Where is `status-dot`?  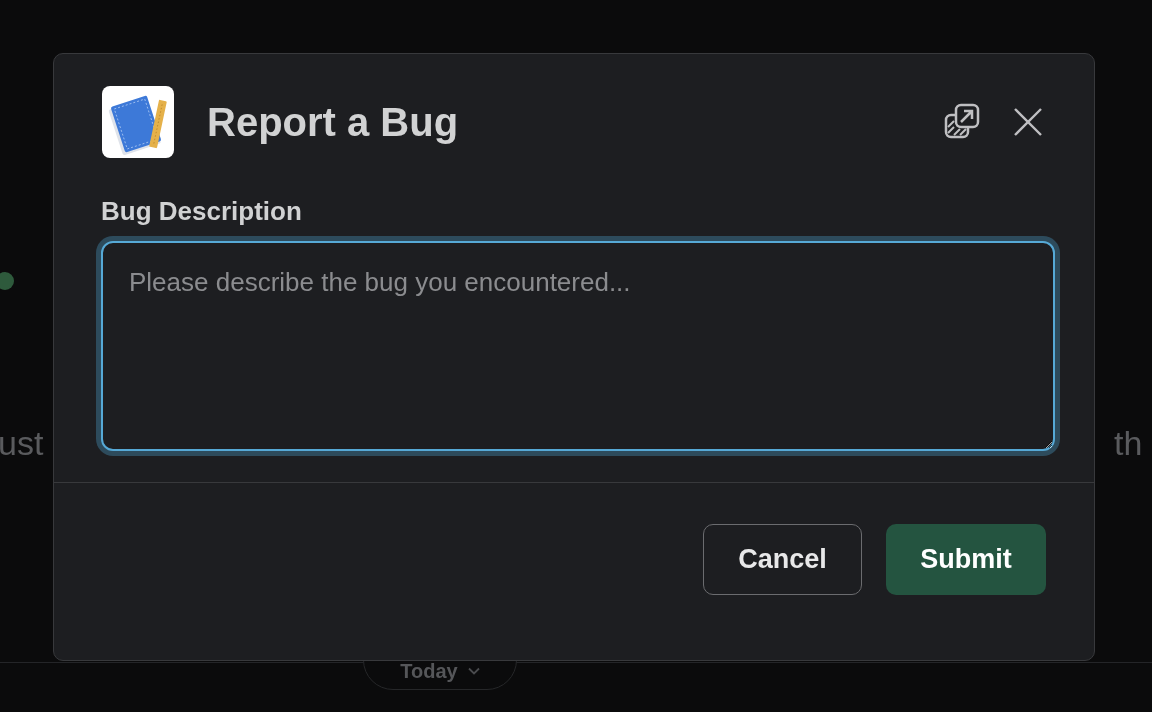 status-dot is located at coordinates (7, 281).